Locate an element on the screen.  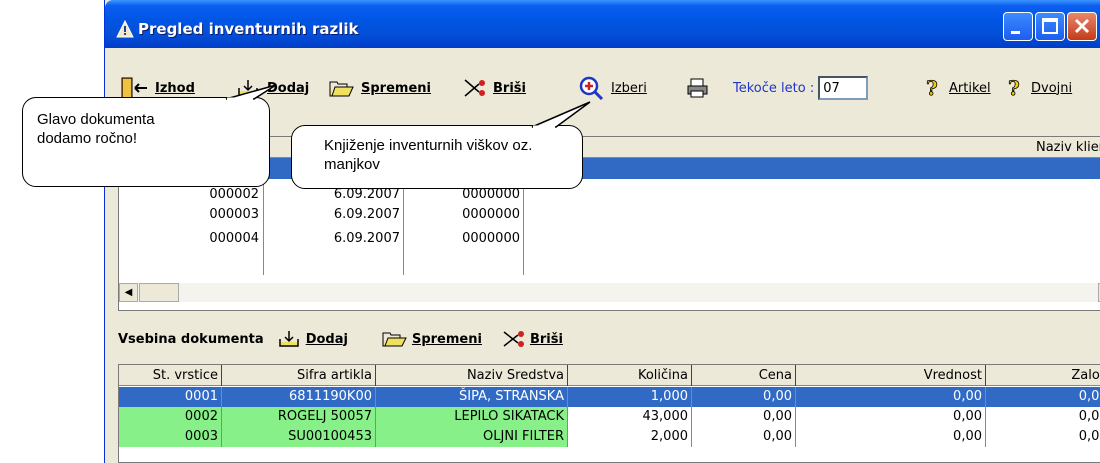
callout-center-pointer is located at coordinates (561, 115).